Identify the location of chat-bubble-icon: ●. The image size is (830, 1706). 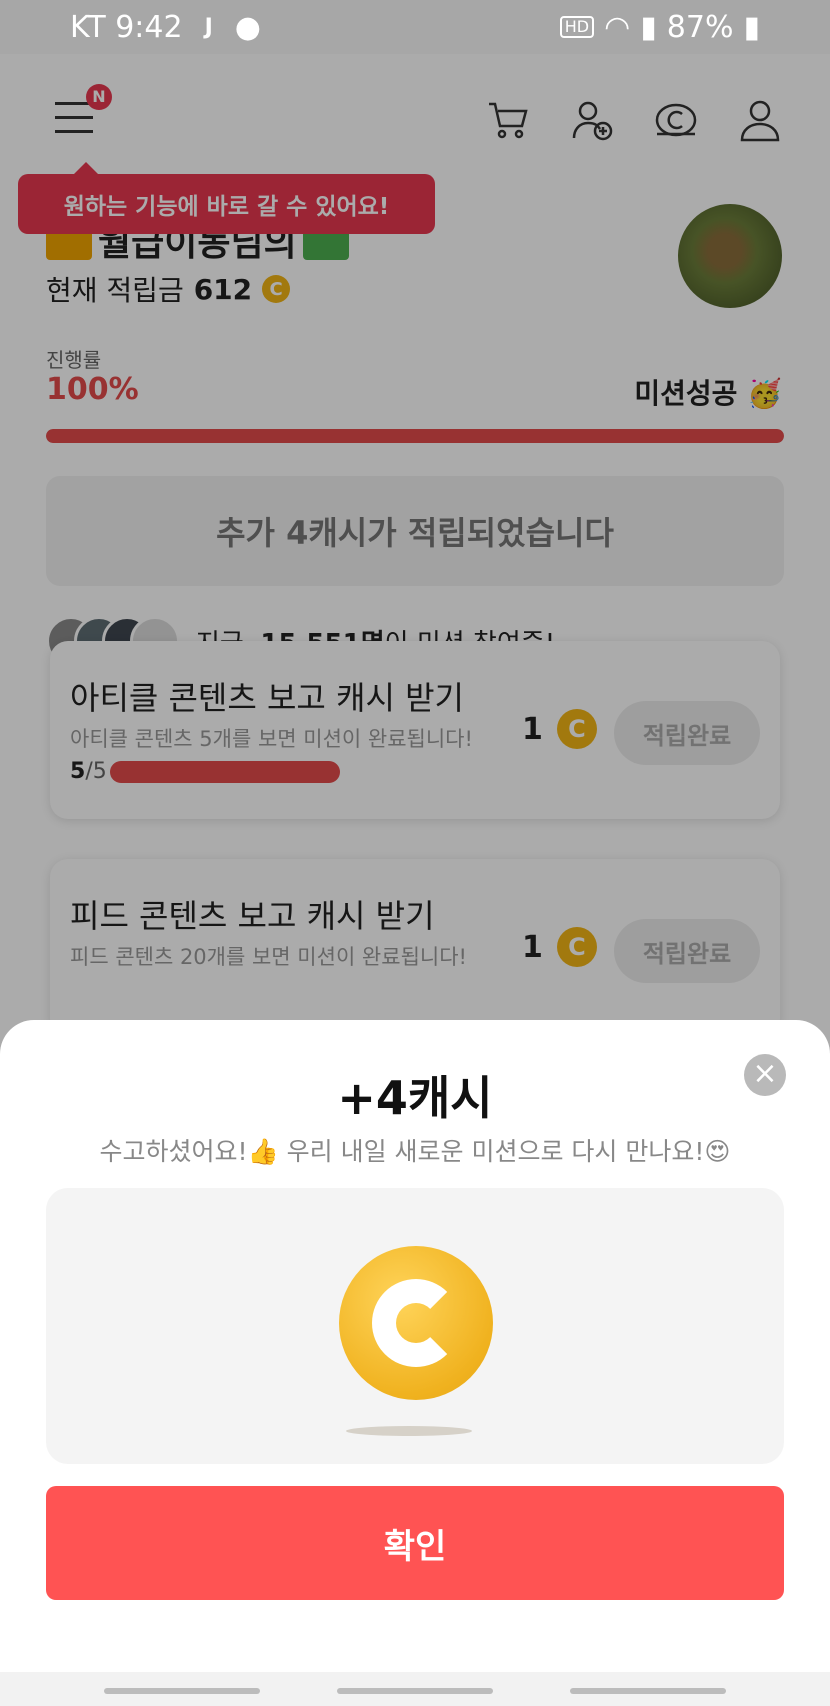
(247, 27).